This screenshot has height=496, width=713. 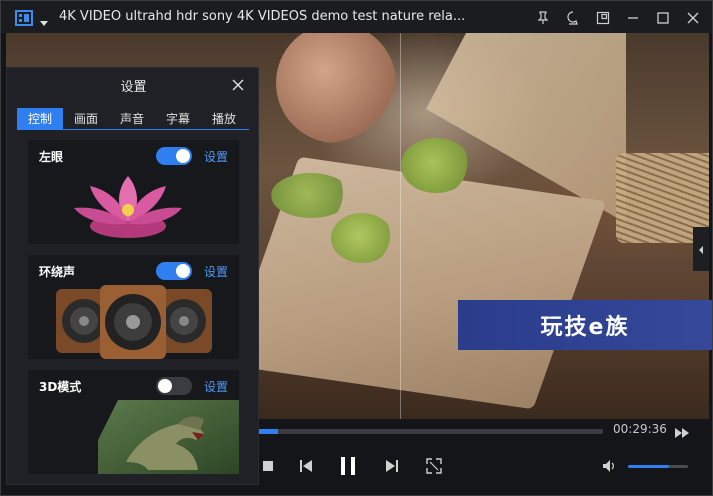 What do you see at coordinates (573, 18) in the screenshot?
I see `skin-icon` at bounding box center [573, 18].